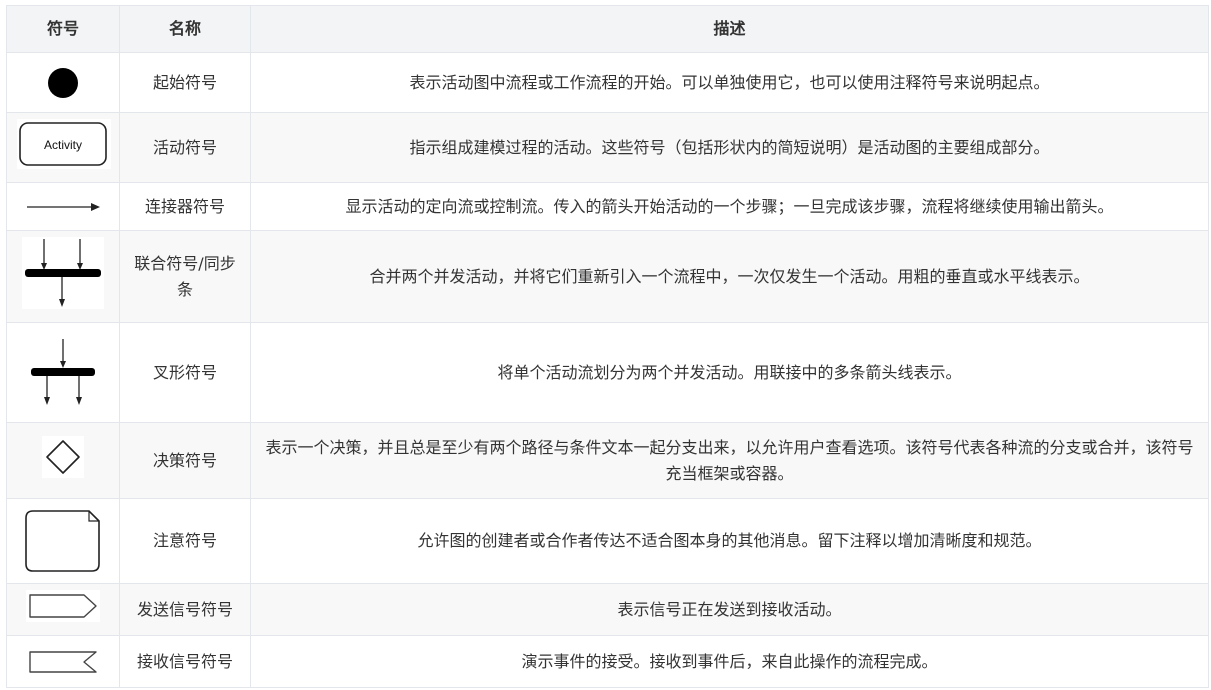 This screenshot has width=1211, height=690. Describe the element at coordinates (185, 206) in the screenshot. I see `symbol-name: 连接器符号` at that location.